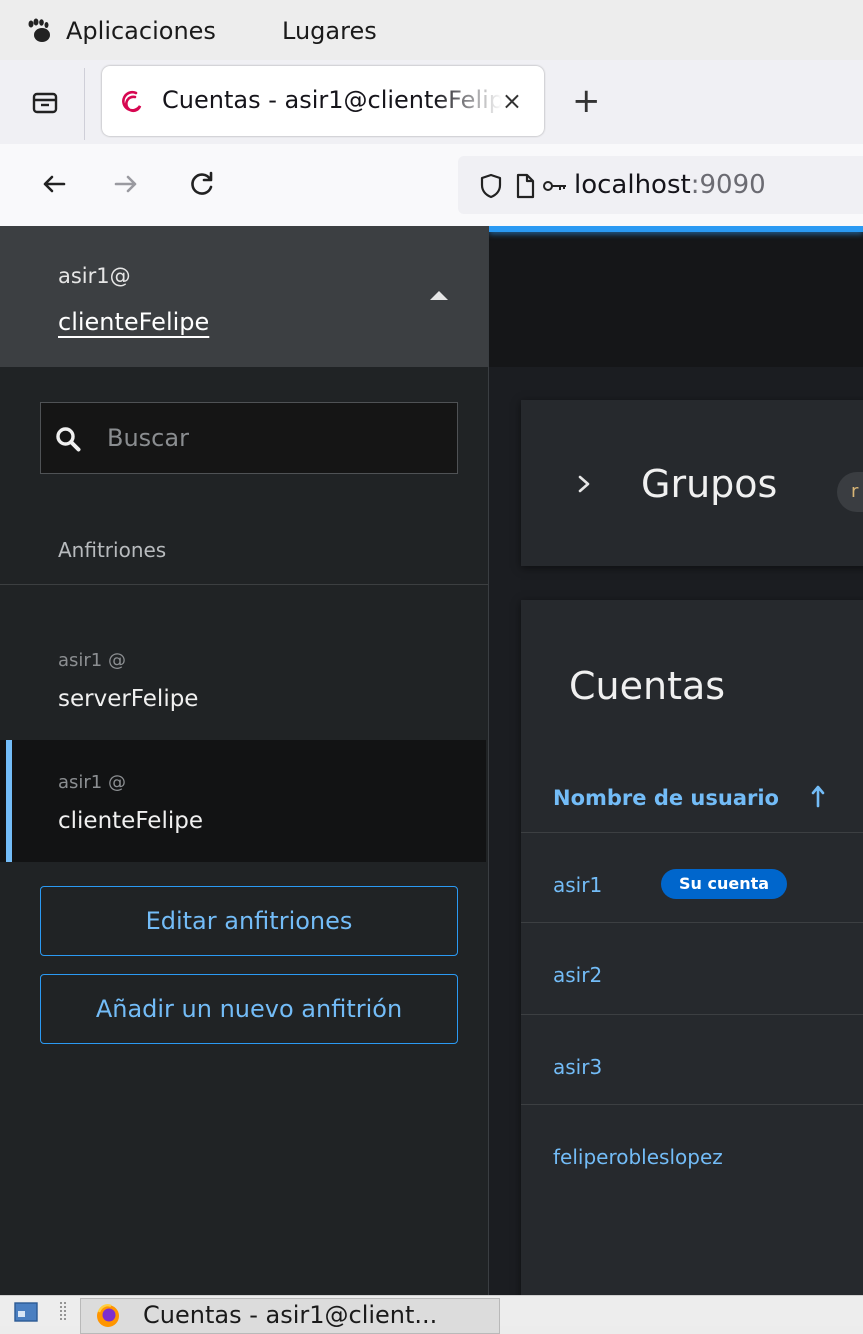  Describe the element at coordinates (126, 184) in the screenshot. I see `forward-arrow-icon` at that location.